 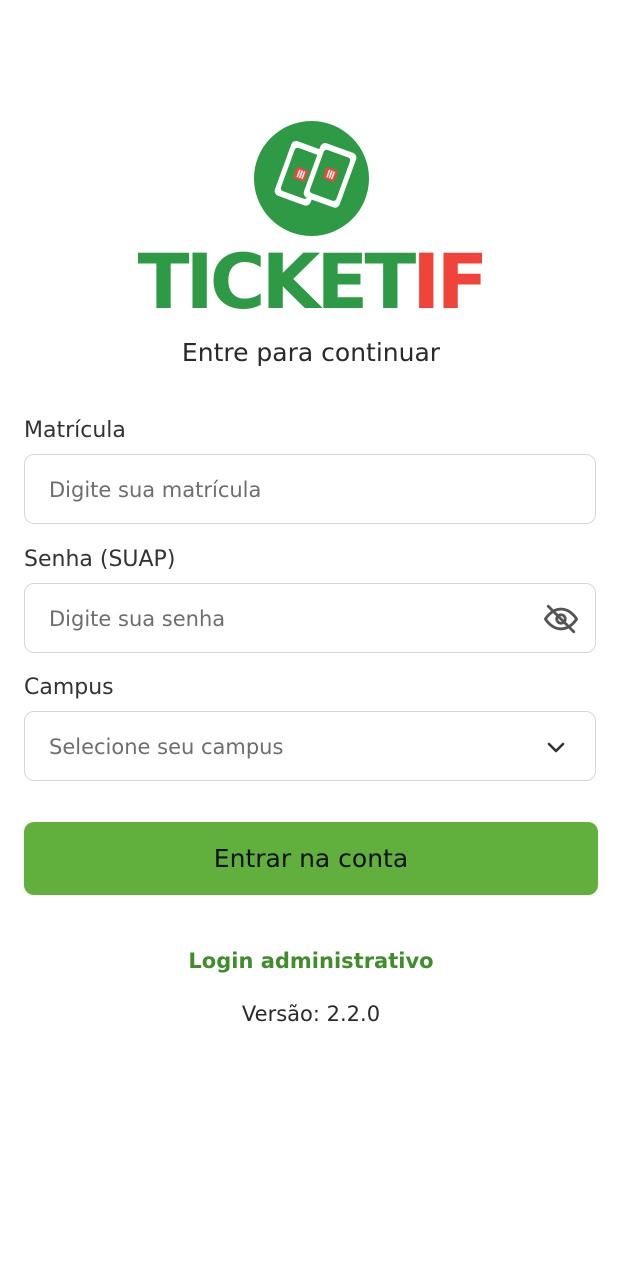 I want to click on page-subtitle: Entre para continuar, so click(x=311, y=352).